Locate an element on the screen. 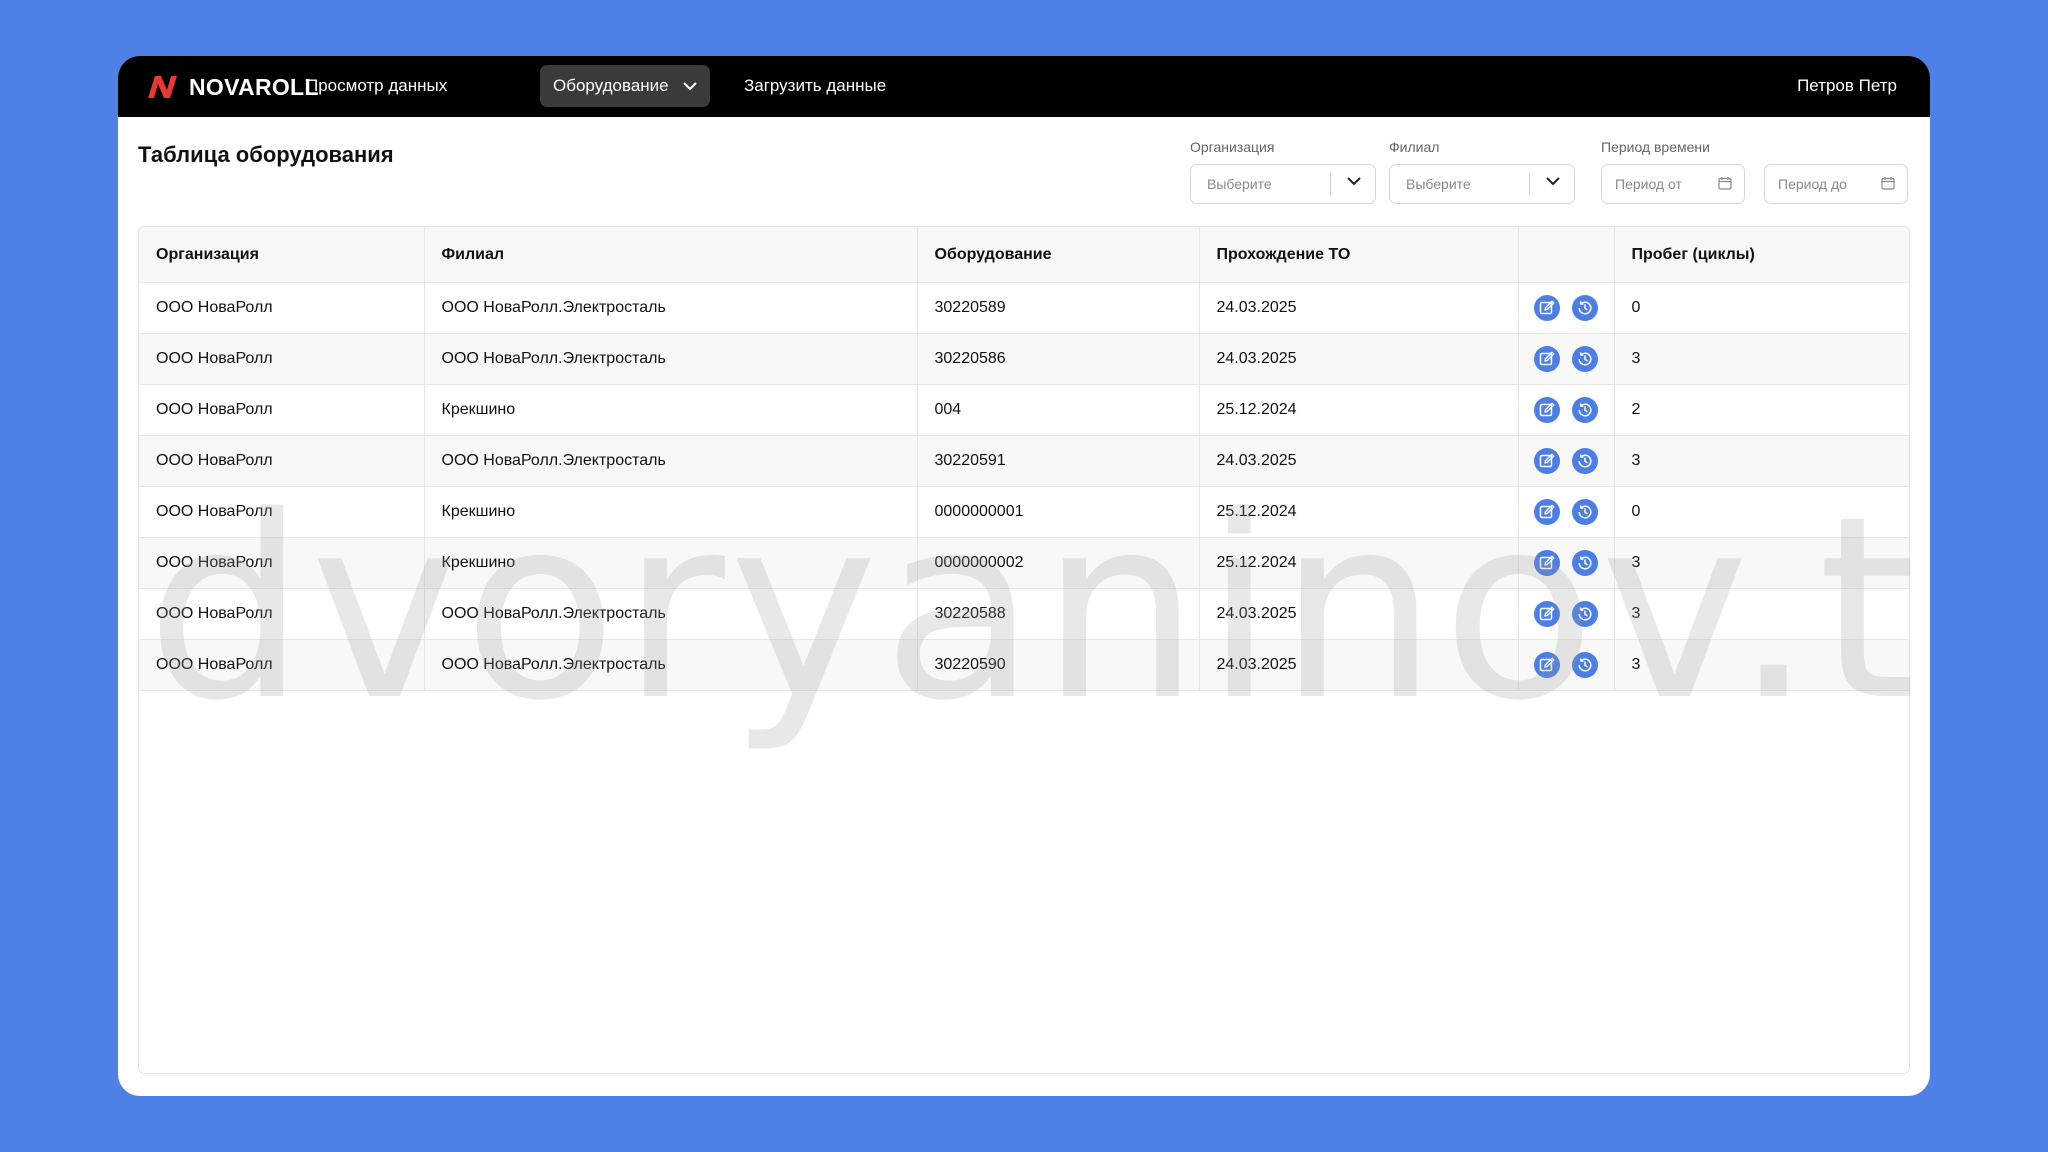 Image resolution: width=2048 pixels, height=1152 pixels. cell-equipment: 30220586 is located at coordinates (1058, 359).